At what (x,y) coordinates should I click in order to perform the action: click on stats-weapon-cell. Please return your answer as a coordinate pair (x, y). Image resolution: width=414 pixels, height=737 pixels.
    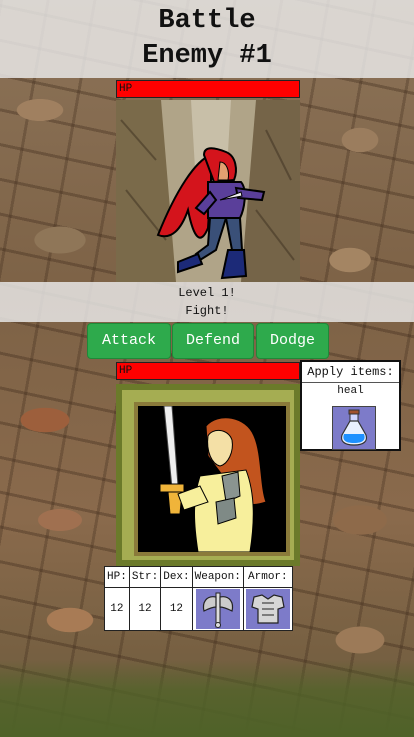
    Looking at the image, I should click on (217, 609).